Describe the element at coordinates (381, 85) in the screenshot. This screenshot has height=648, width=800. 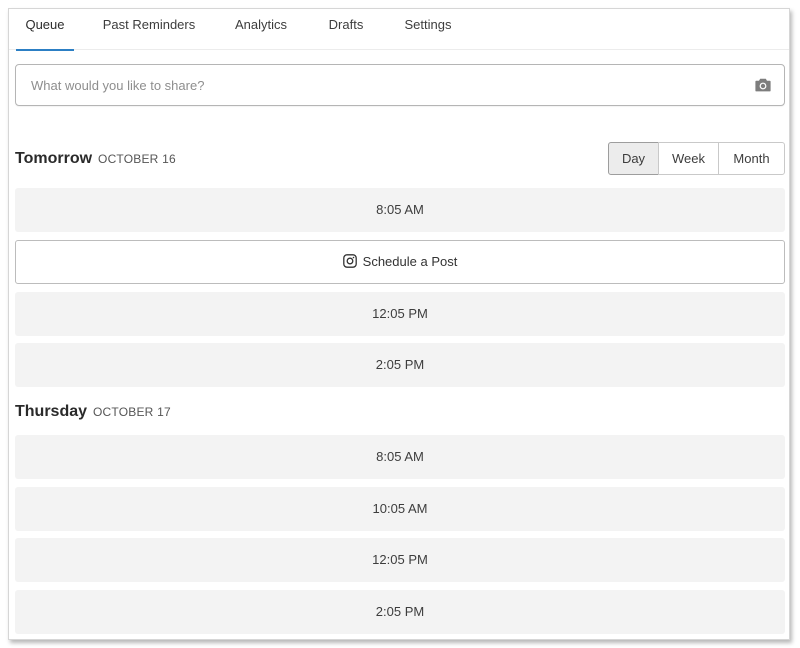
I see `share-input` at that location.